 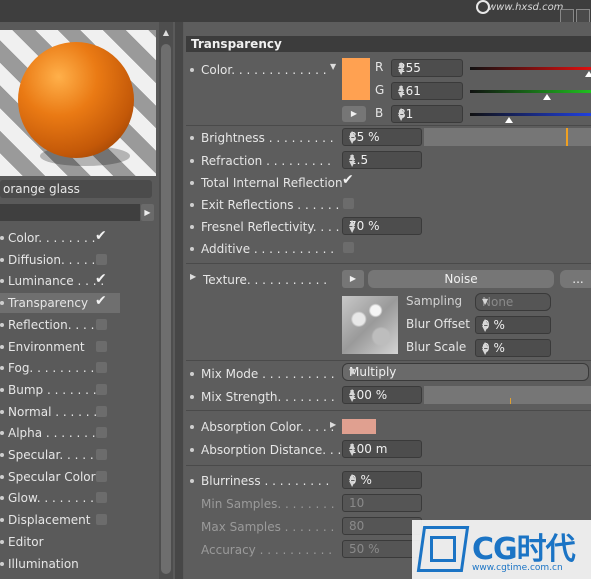 What do you see at coordinates (166, 35) in the screenshot?
I see `scroll-up-icon: ▲` at bounding box center [166, 35].